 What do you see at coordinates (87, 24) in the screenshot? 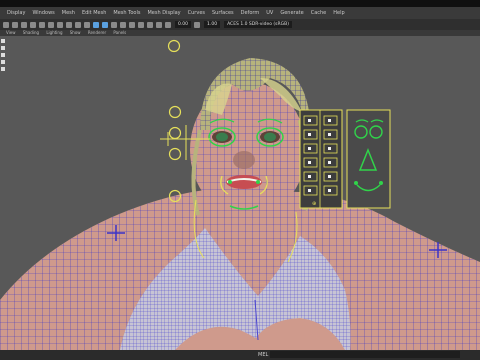
I see `safe-action-icon` at bounding box center [87, 24].